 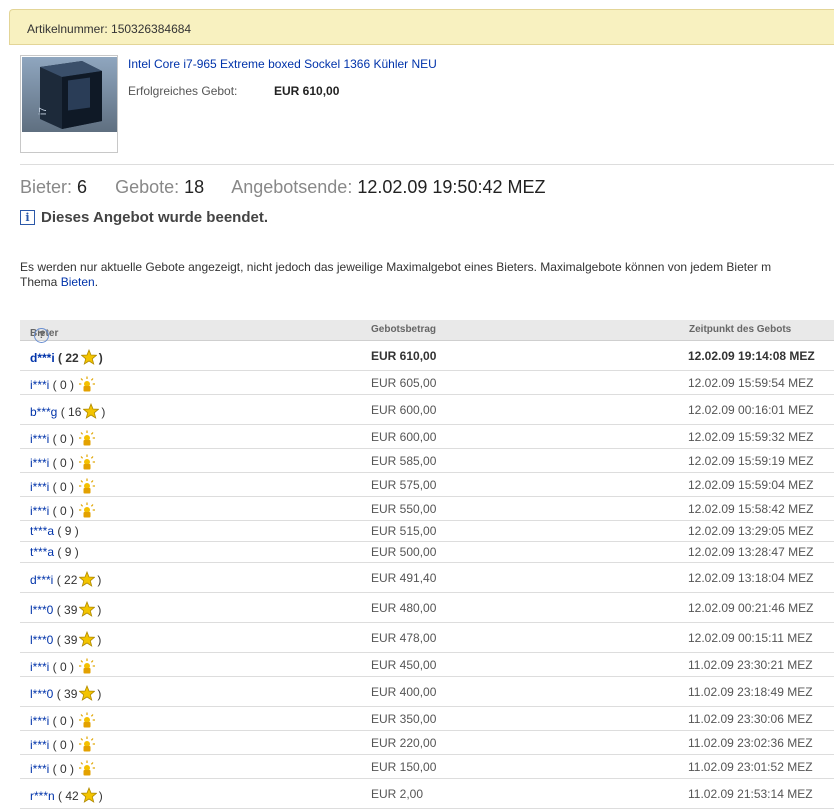 What do you see at coordinates (404, 509) in the screenshot?
I see `bid-amount: EUR 550,00` at bounding box center [404, 509].